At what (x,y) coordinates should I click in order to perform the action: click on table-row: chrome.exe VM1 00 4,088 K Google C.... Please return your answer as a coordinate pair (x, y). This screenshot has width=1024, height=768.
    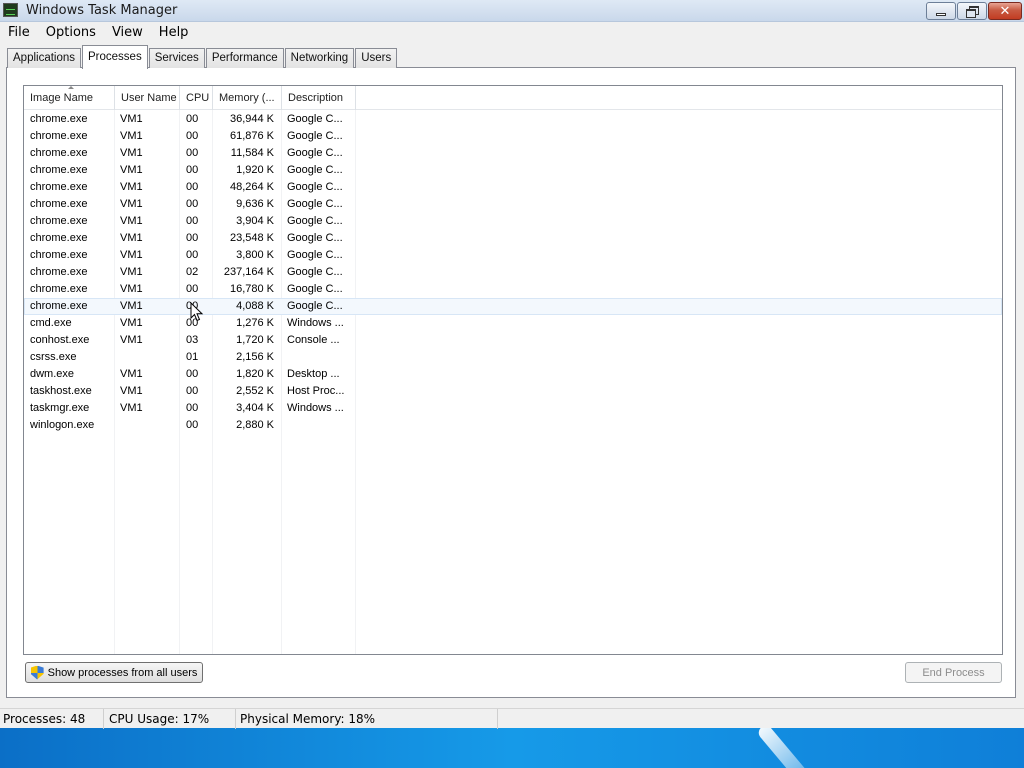
    Looking at the image, I should click on (513, 306).